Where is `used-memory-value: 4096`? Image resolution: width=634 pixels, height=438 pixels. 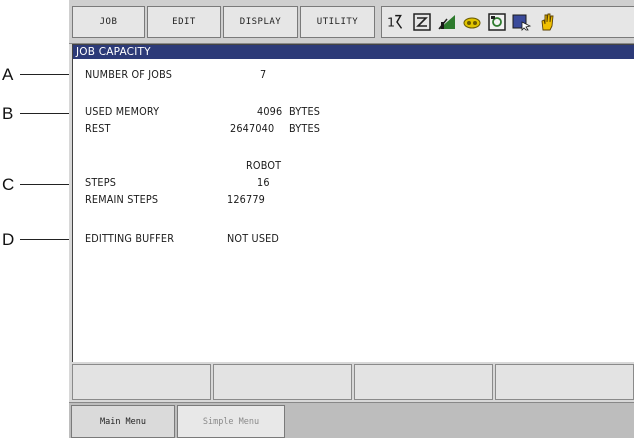 used-memory-value: 4096 is located at coordinates (270, 111).